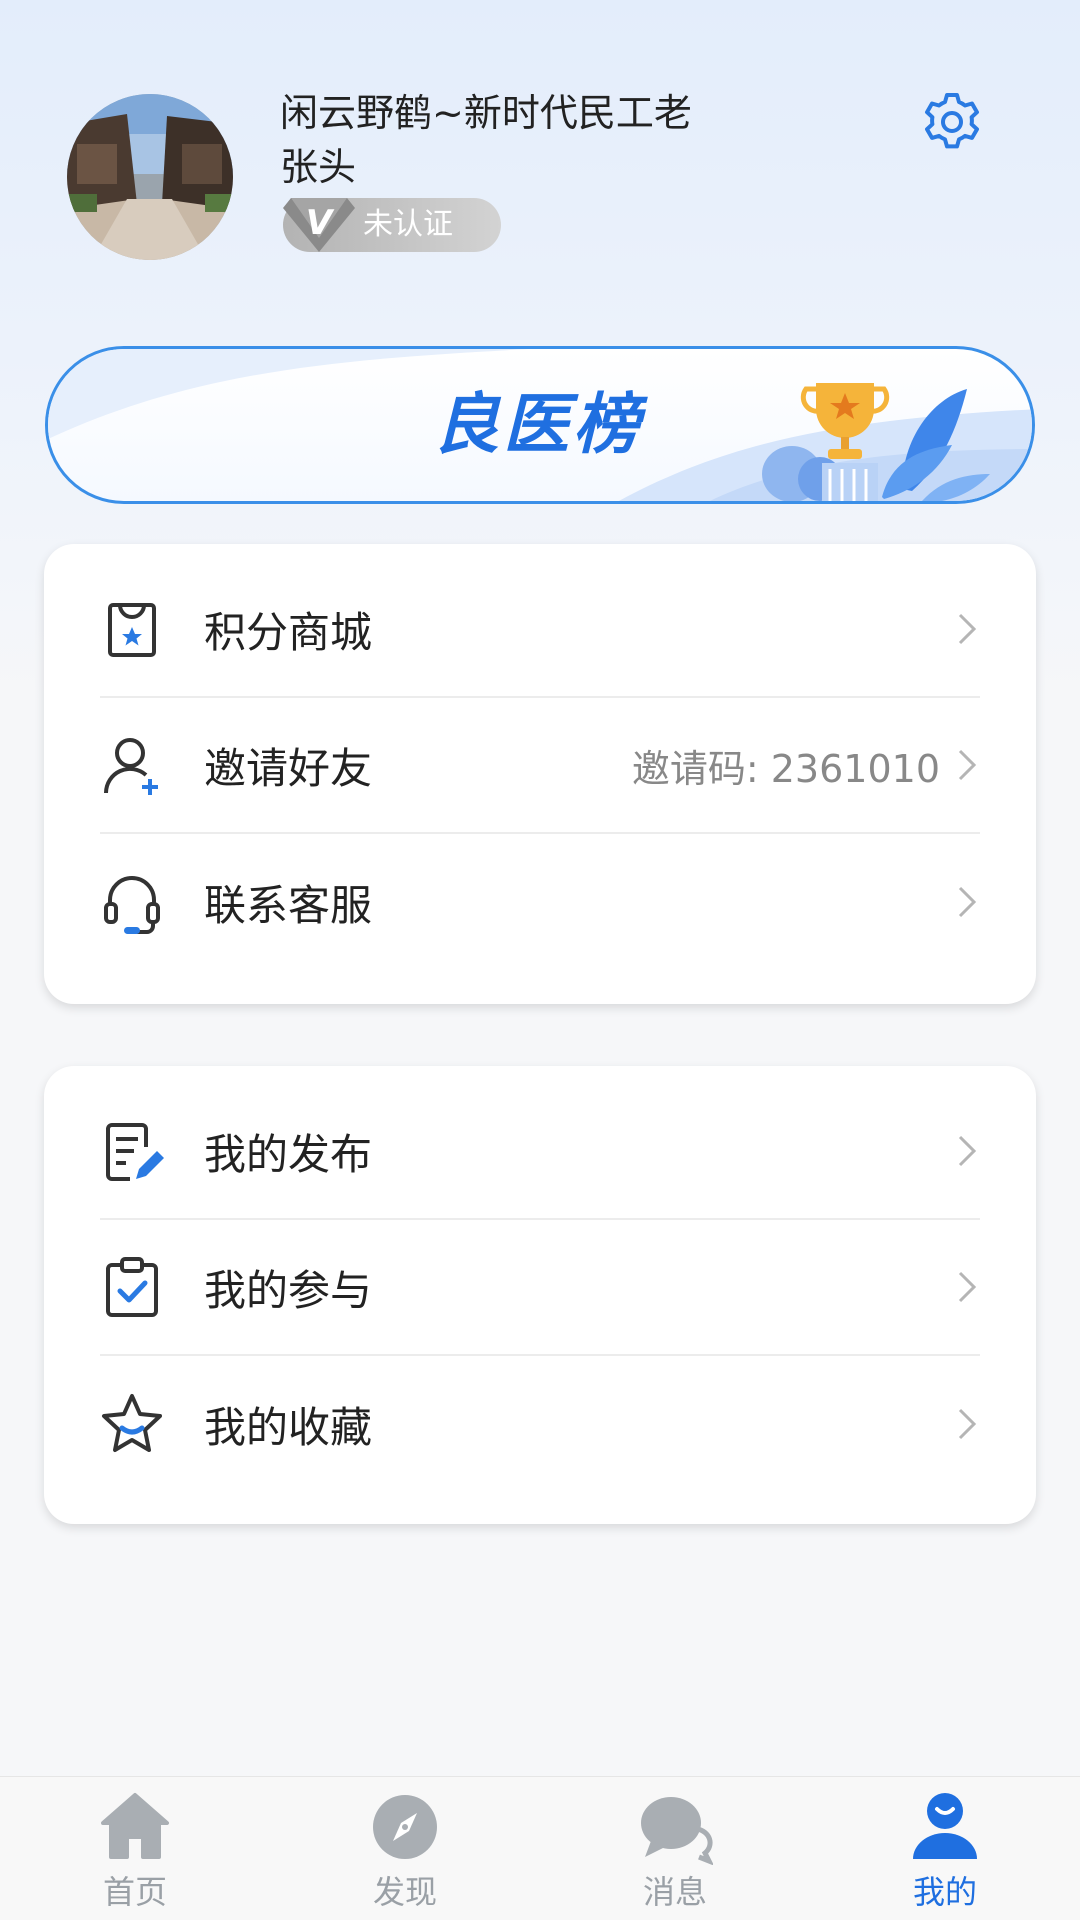  What do you see at coordinates (134, 1892) in the screenshot?
I see `tab-label-home: 首页` at bounding box center [134, 1892].